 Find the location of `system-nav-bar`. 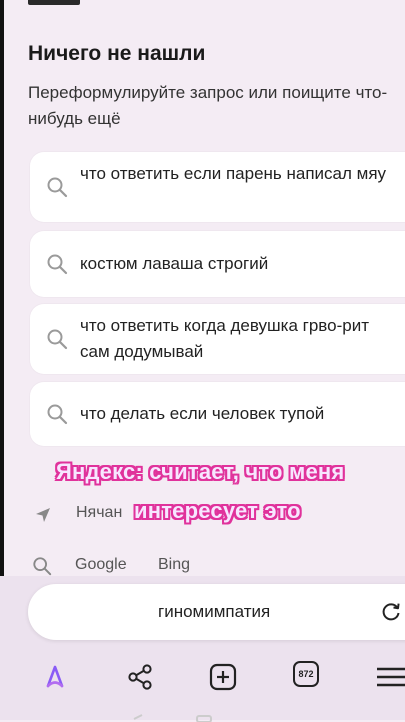

system-nav-bar is located at coordinates (202, 713).